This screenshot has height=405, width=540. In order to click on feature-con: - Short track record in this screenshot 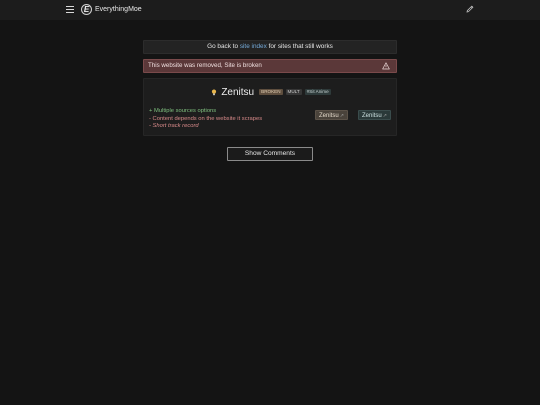, I will do `click(174, 126)`.